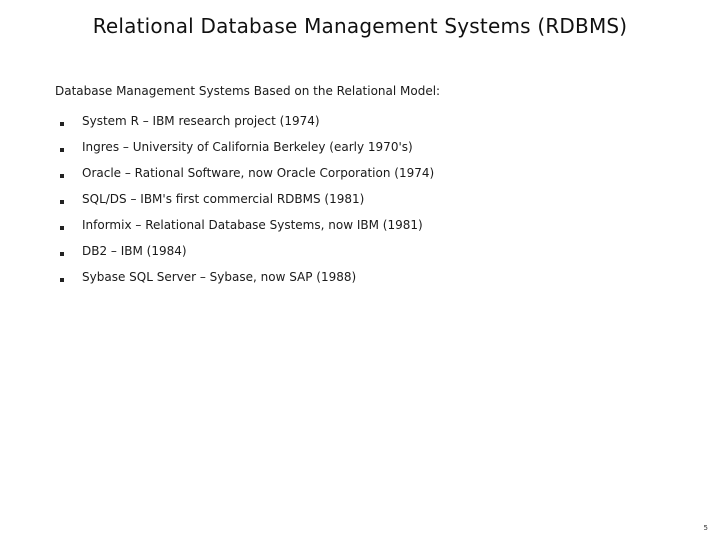 The width and height of the screenshot is (720, 540). I want to click on bullet-text: DB2 – IBM (1984), so click(134, 251).